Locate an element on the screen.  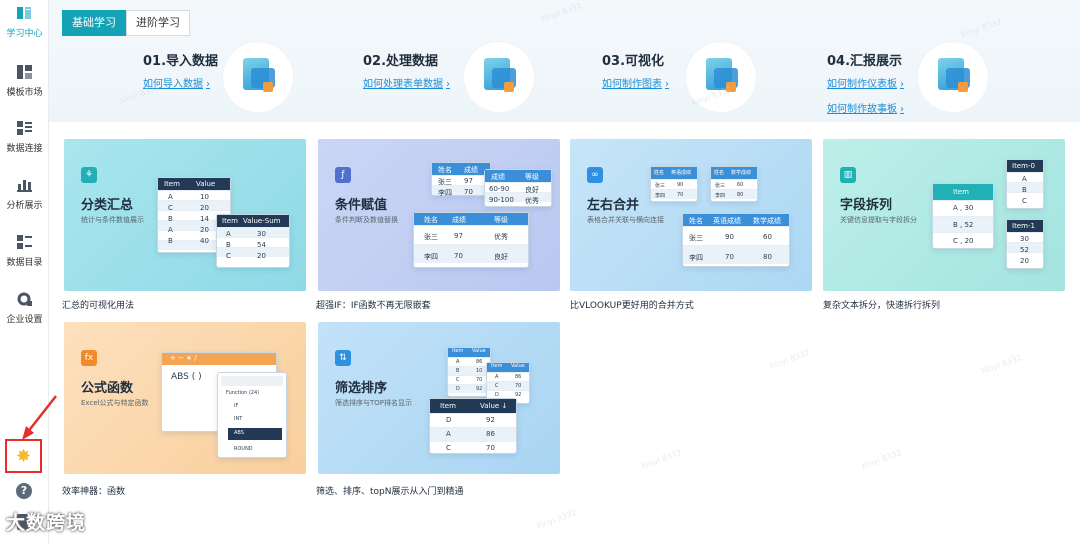
sidebar-item-enterprise-settings: 企业设置 is located at coordinates (24, 311).